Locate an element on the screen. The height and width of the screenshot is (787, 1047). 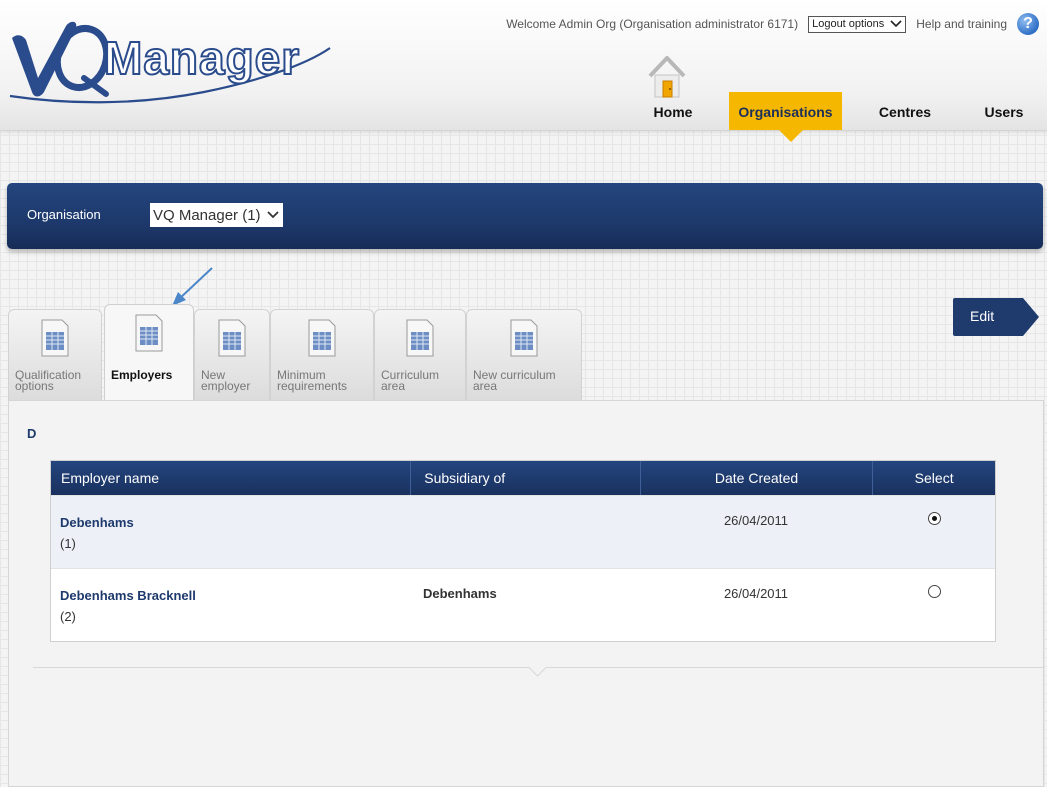
column-header-date-created: Date Created is located at coordinates (757, 478).